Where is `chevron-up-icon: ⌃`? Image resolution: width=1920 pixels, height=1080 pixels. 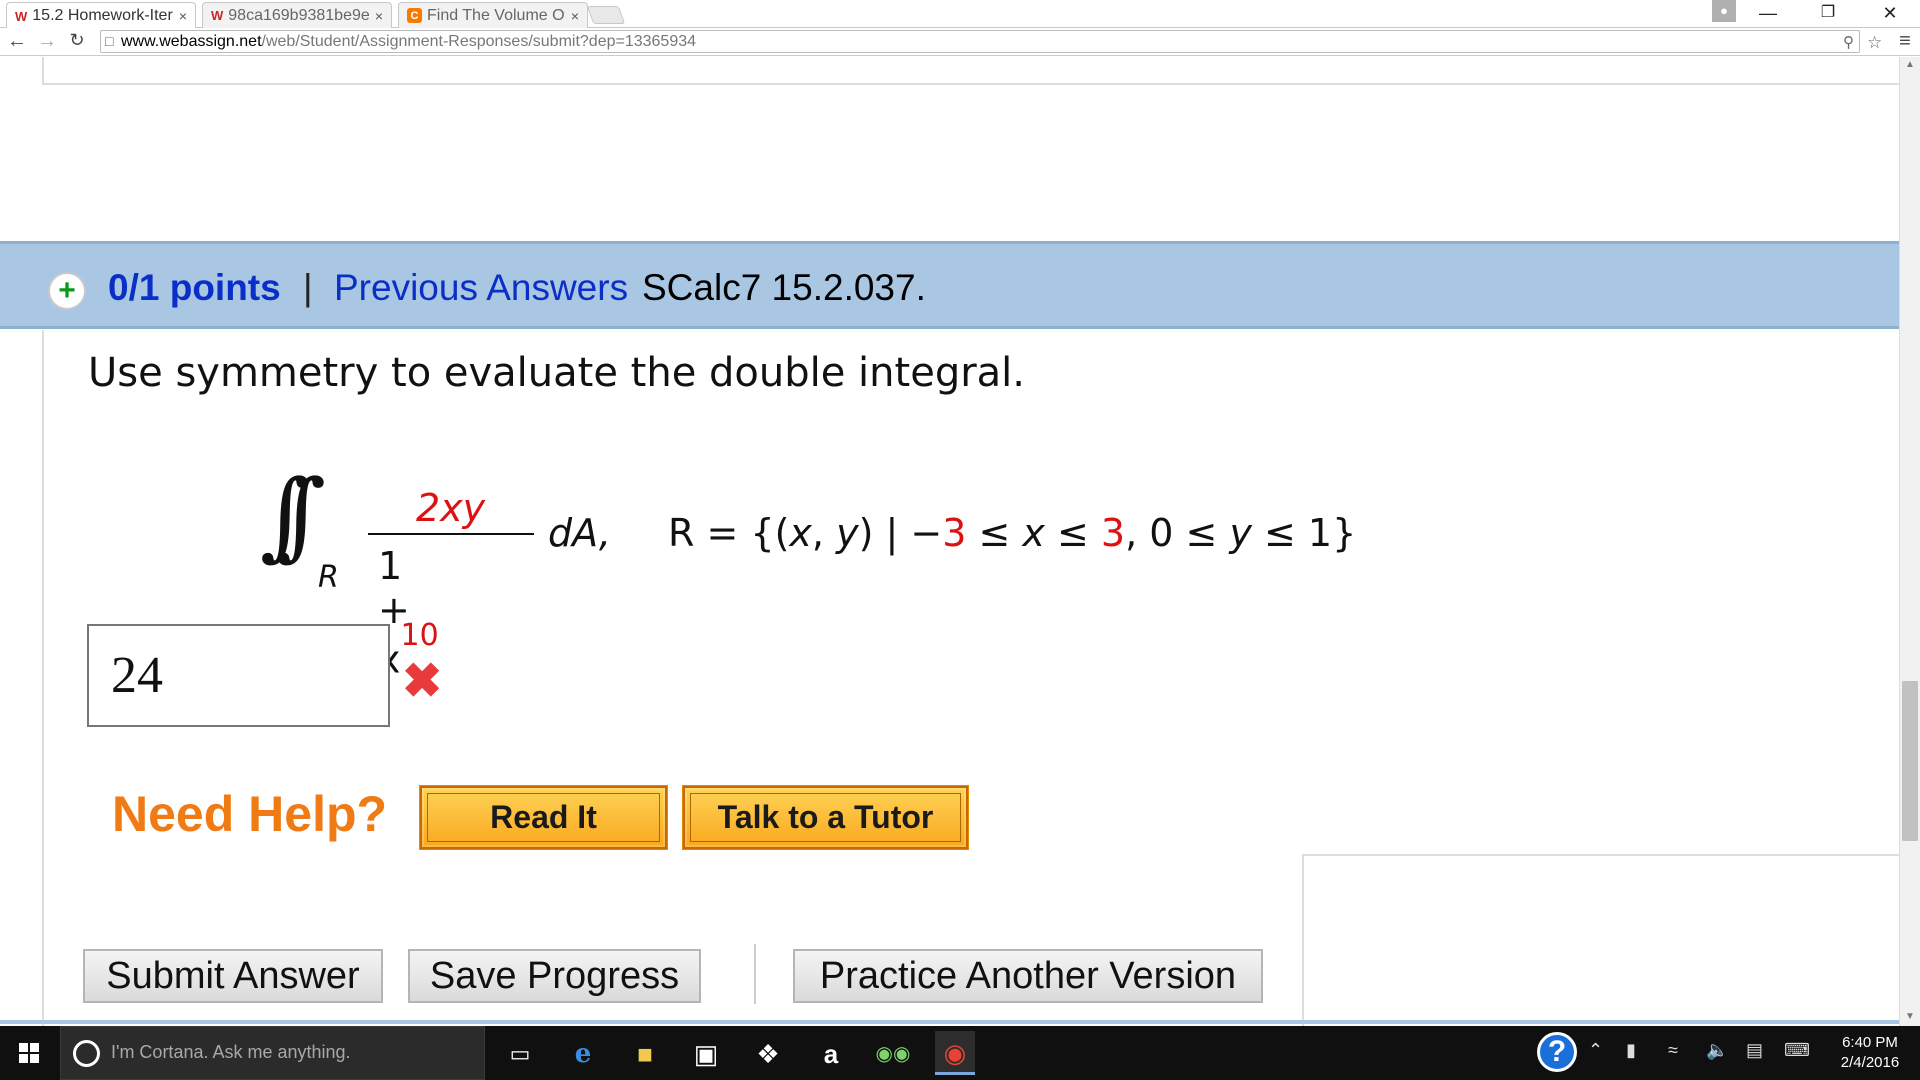 chevron-up-icon: ⌃ is located at coordinates (1595, 1050).